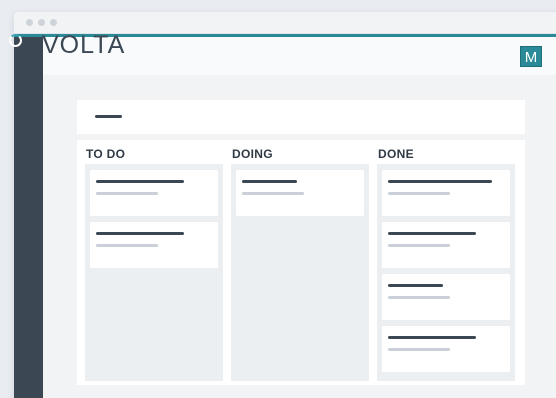 Image resolution: width=556 pixels, height=398 pixels. Describe the element at coordinates (53, 22) in the screenshot. I see `window-maximize-dot` at that location.